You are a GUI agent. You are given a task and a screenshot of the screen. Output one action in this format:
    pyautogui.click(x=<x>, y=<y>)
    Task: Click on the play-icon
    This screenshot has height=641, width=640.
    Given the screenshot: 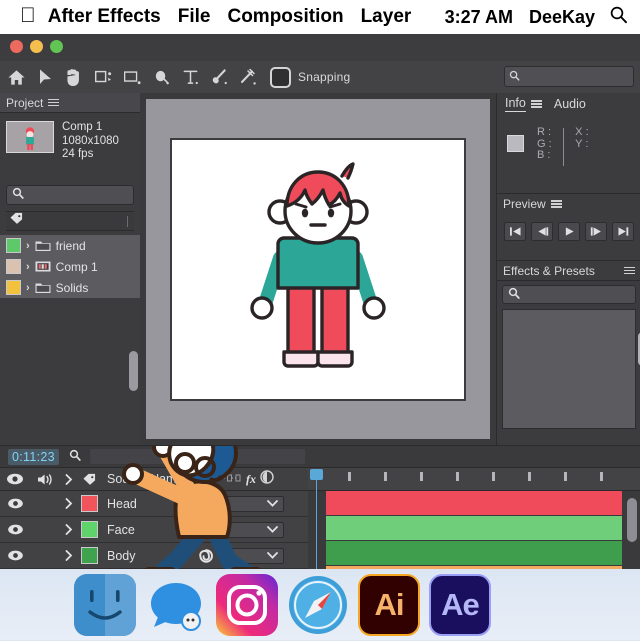 What is the action you would take?
    pyautogui.click(x=569, y=231)
    